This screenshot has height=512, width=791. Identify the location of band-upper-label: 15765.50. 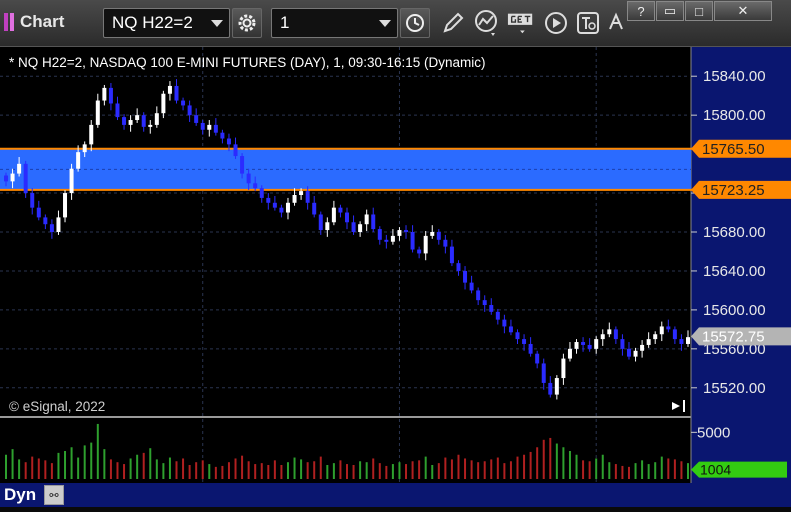
(733, 149).